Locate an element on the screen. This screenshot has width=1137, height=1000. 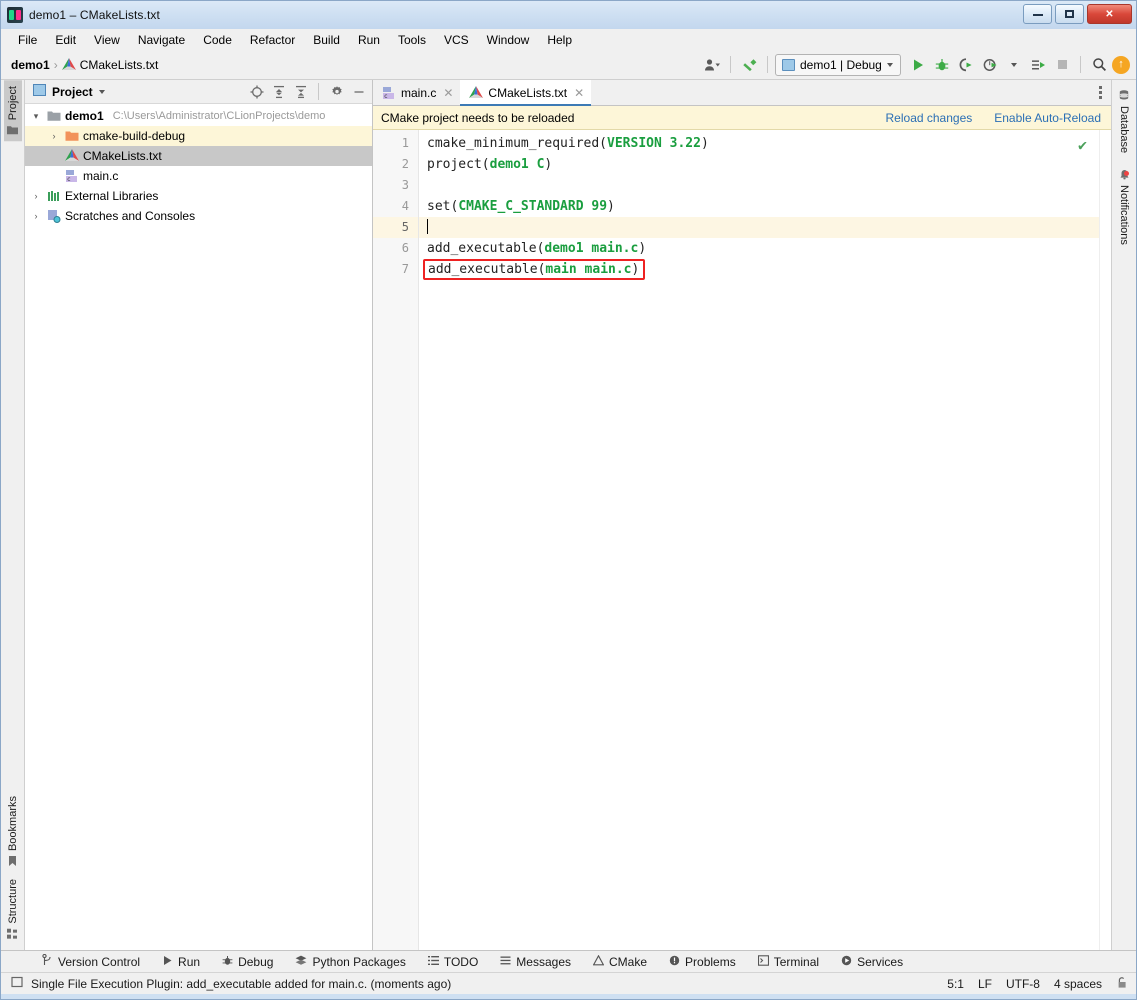
toolwindow-run: Run is located at coordinates (181, 962).